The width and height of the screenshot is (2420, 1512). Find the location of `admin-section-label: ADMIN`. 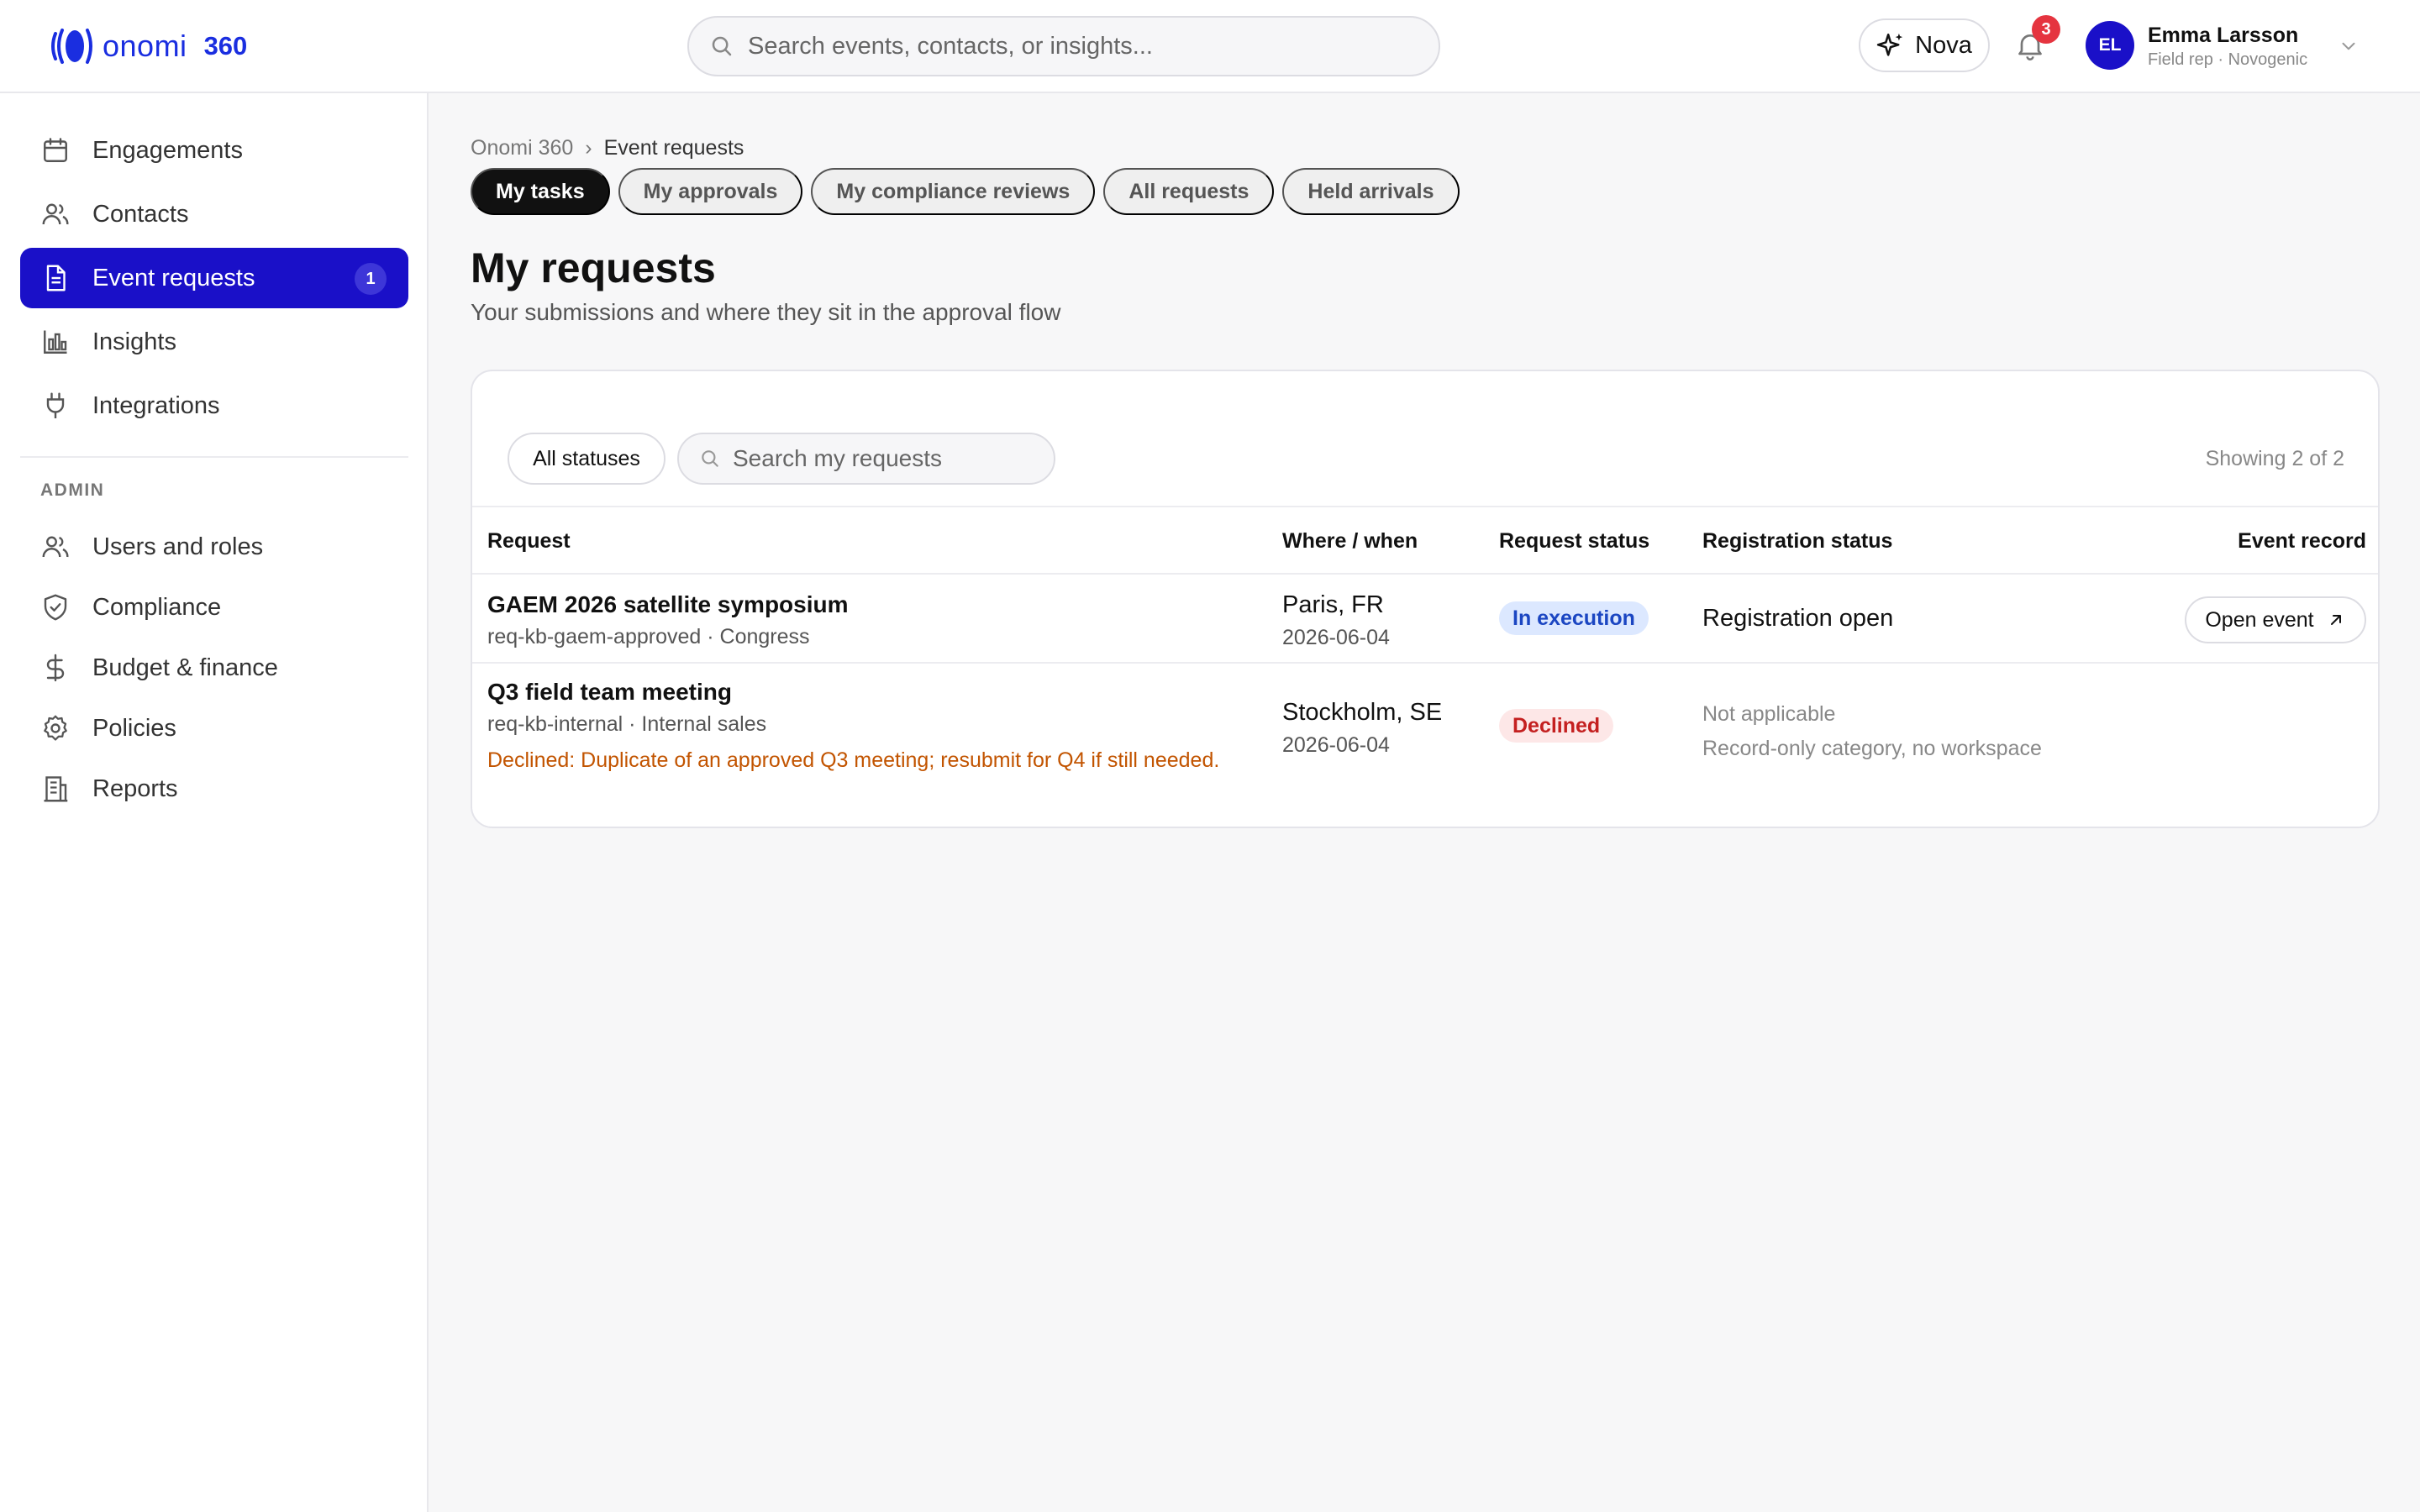

admin-section-label: ADMIN is located at coordinates (73, 490).